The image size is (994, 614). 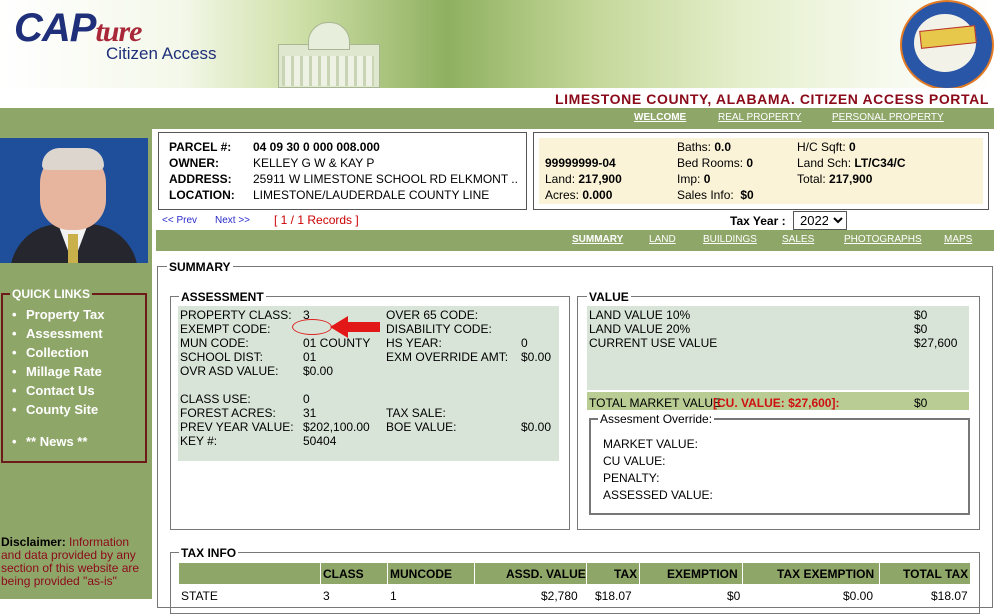 I want to click on col-class: CLASS, so click(x=343, y=574).